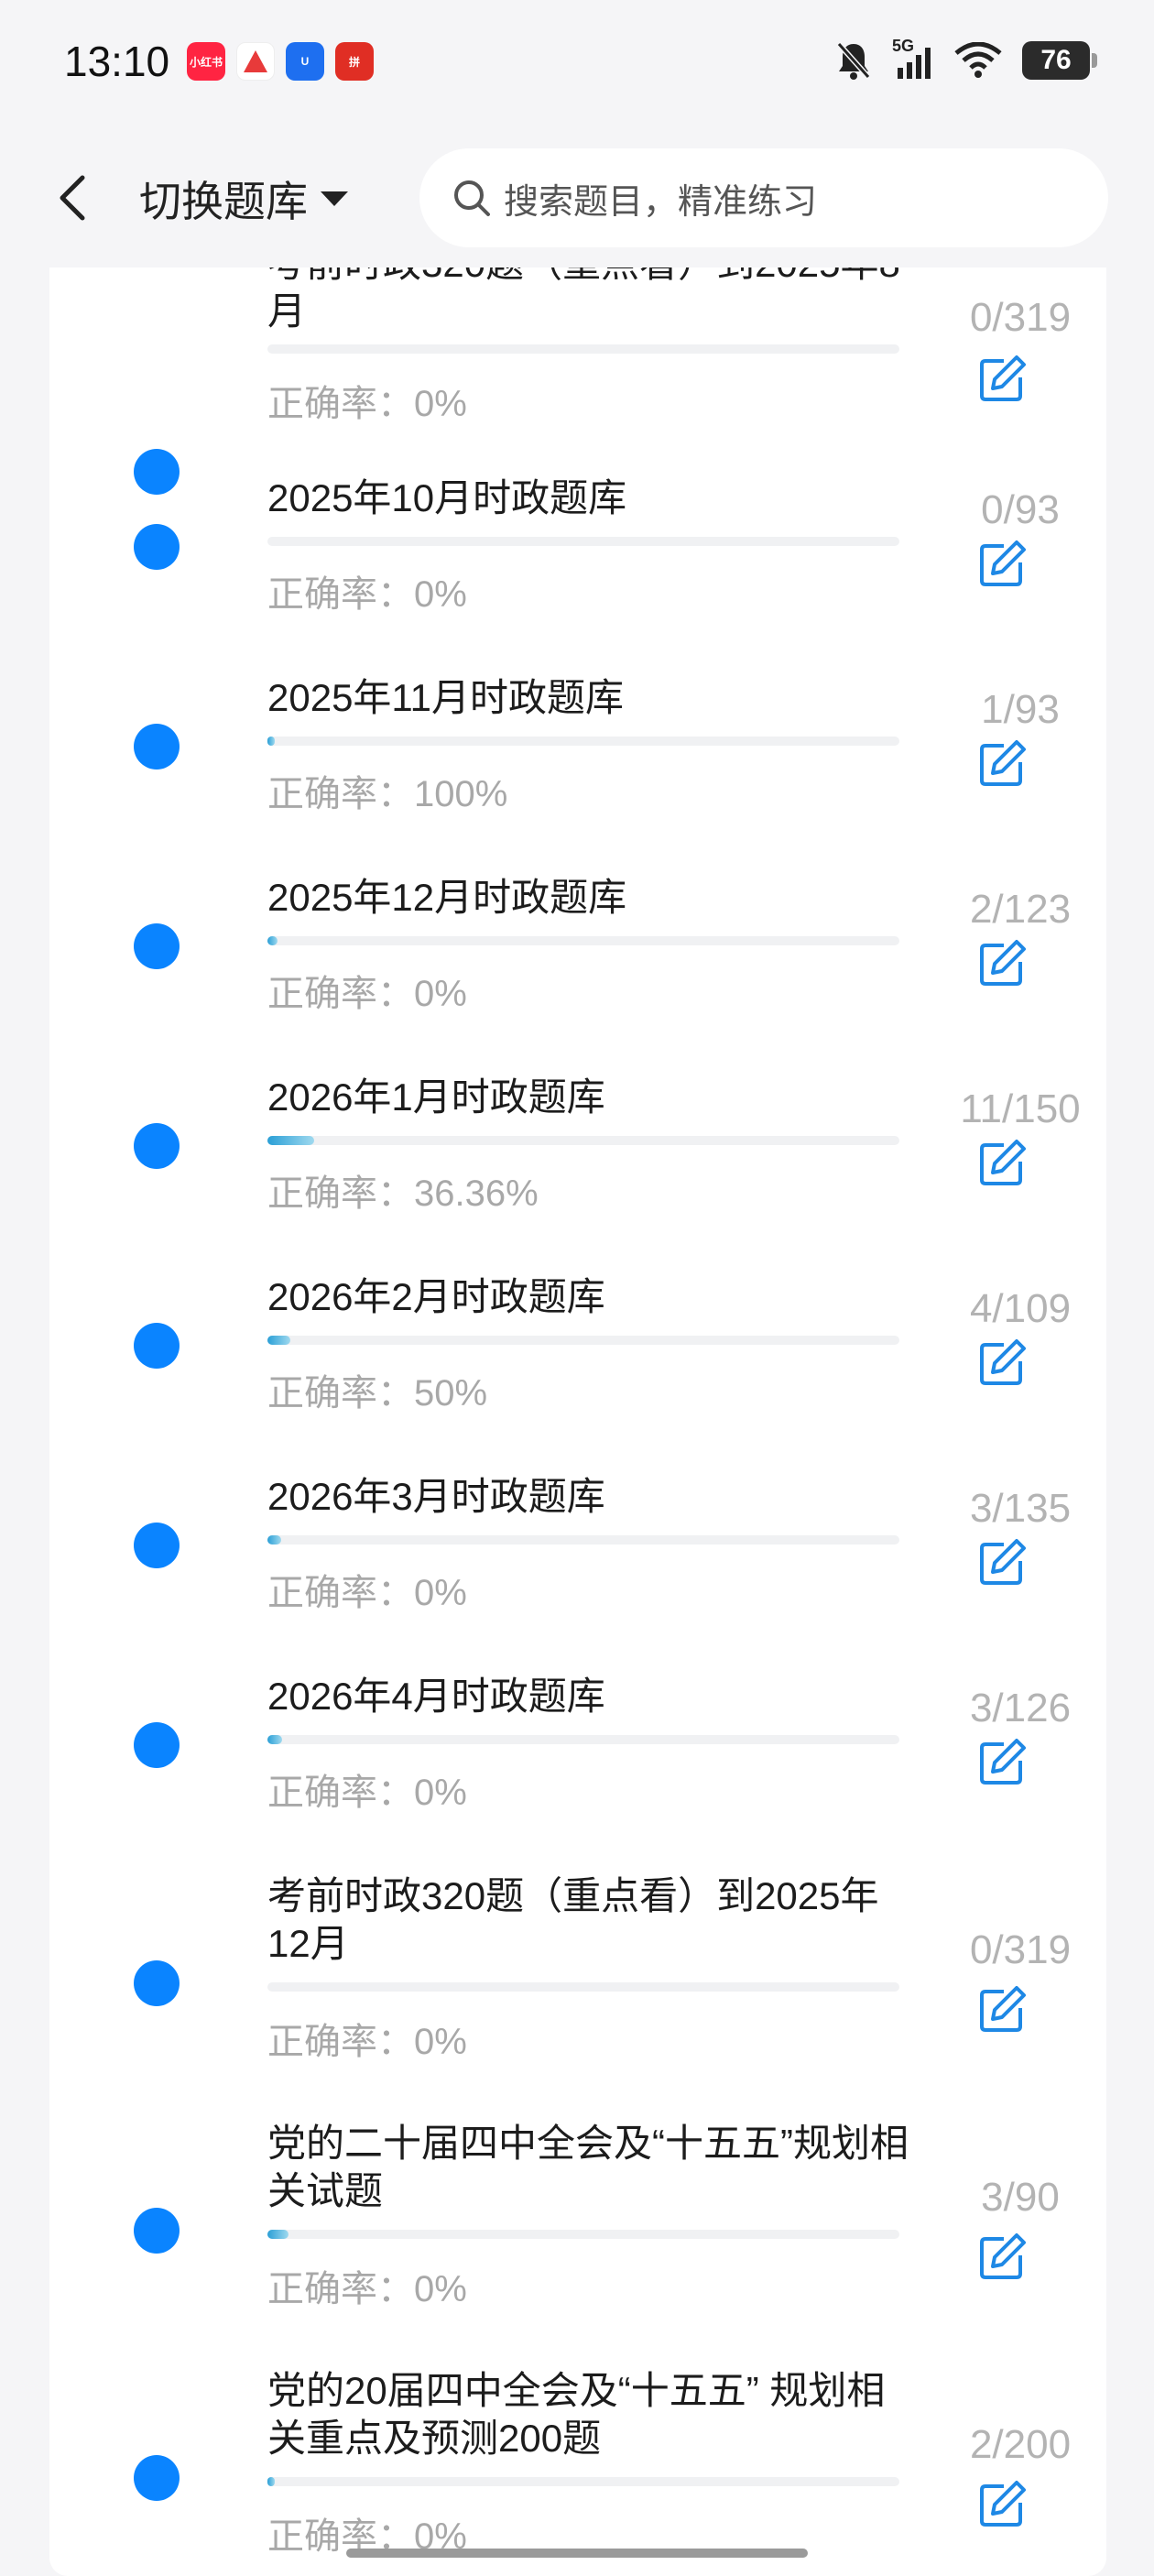  Describe the element at coordinates (436, 1697) in the screenshot. I see `list-item-title: 2026年4月时政题库` at that location.